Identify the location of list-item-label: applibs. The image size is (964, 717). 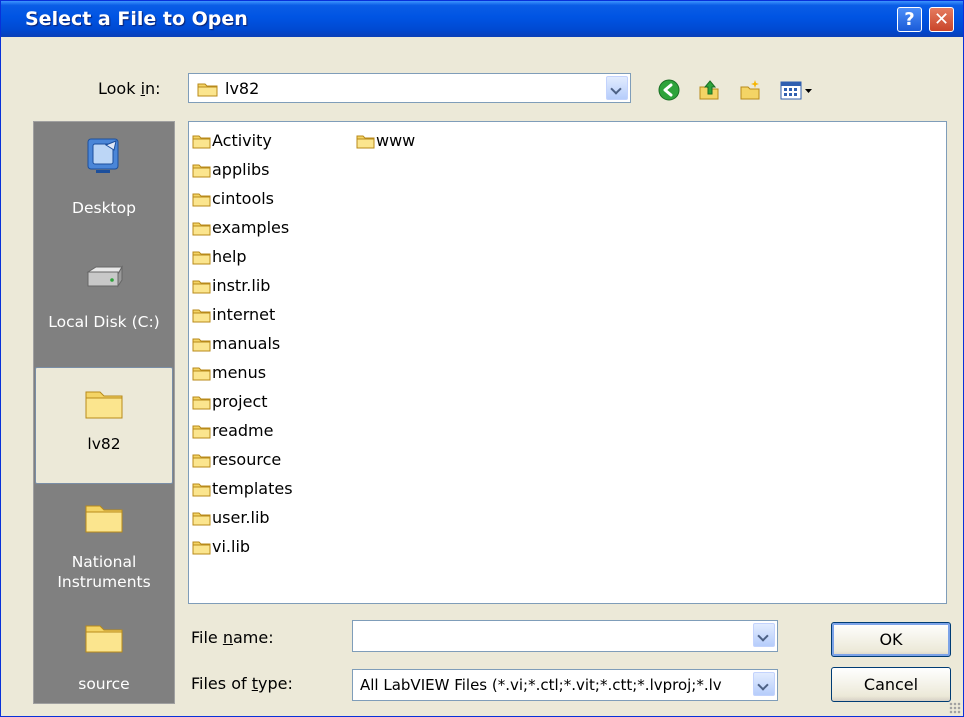
(241, 169).